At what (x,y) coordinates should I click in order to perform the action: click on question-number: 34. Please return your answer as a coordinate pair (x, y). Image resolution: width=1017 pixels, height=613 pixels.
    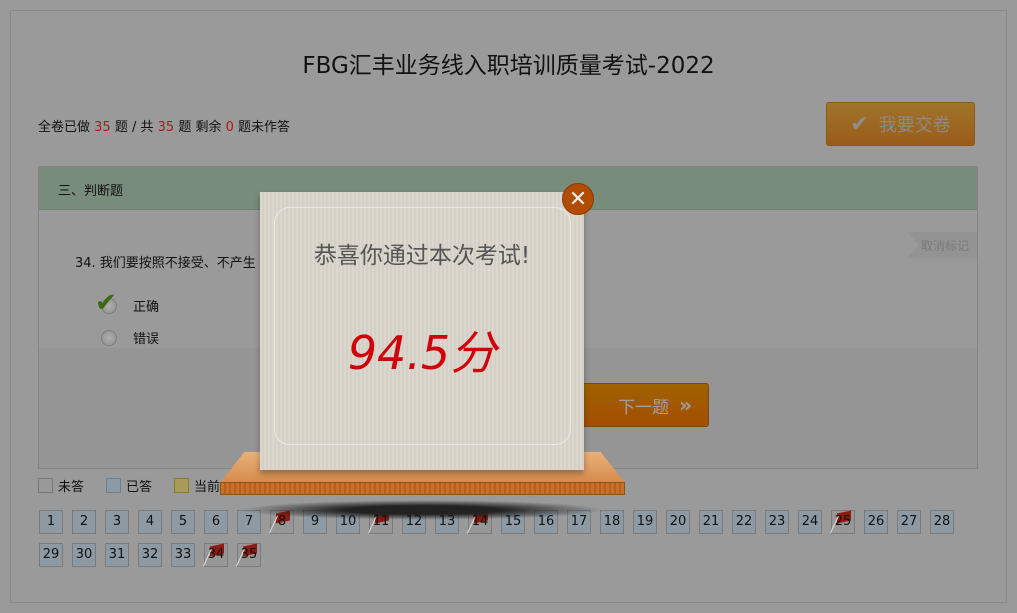
    Looking at the image, I should click on (216, 554).